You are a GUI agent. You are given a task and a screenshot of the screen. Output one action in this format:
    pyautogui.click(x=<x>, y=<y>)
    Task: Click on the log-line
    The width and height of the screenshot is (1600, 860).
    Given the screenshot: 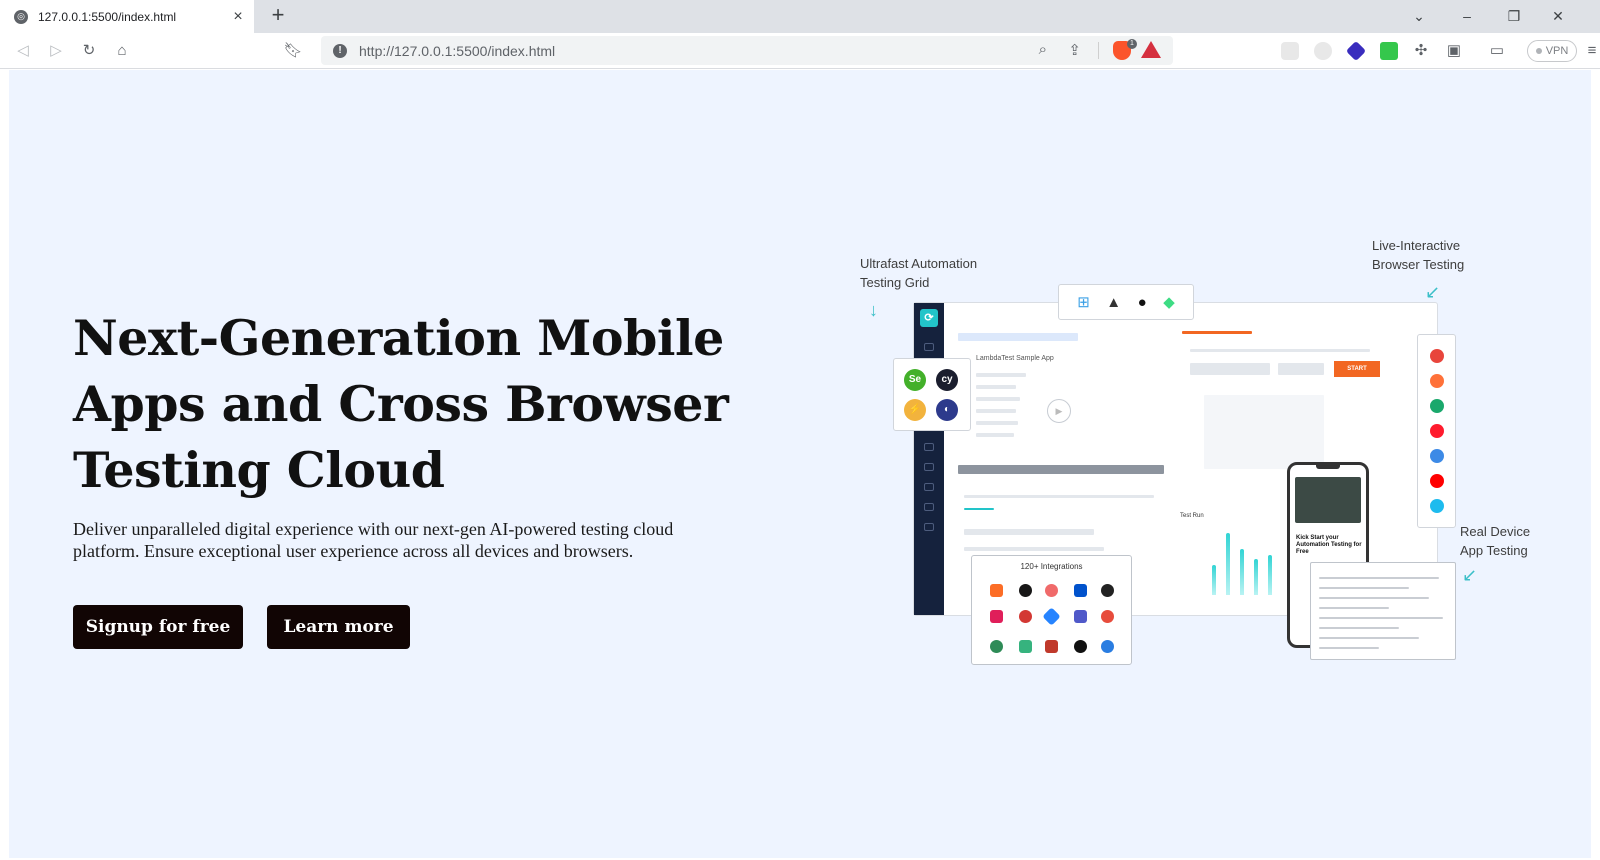 What is the action you would take?
    pyautogui.click(x=1034, y=549)
    